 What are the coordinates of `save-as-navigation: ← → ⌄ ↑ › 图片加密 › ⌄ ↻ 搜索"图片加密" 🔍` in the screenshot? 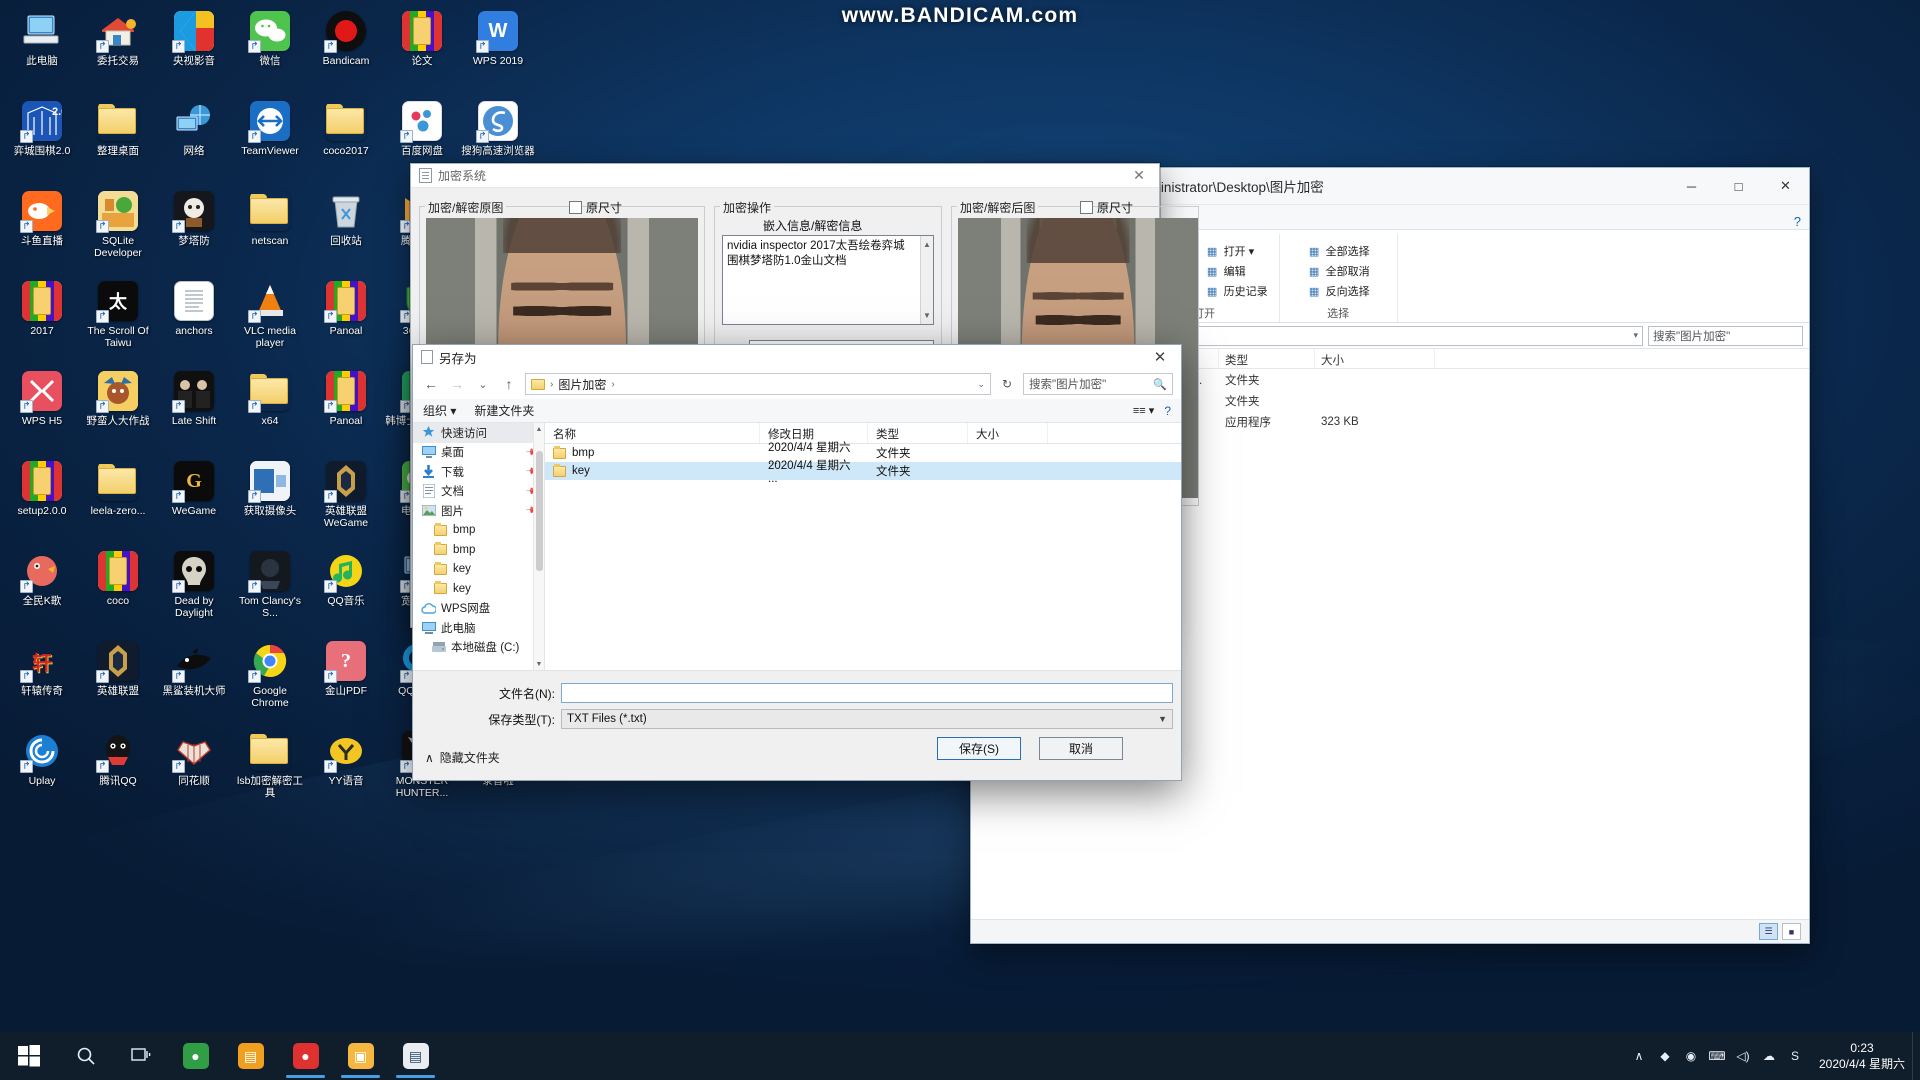 It's located at (797, 384).